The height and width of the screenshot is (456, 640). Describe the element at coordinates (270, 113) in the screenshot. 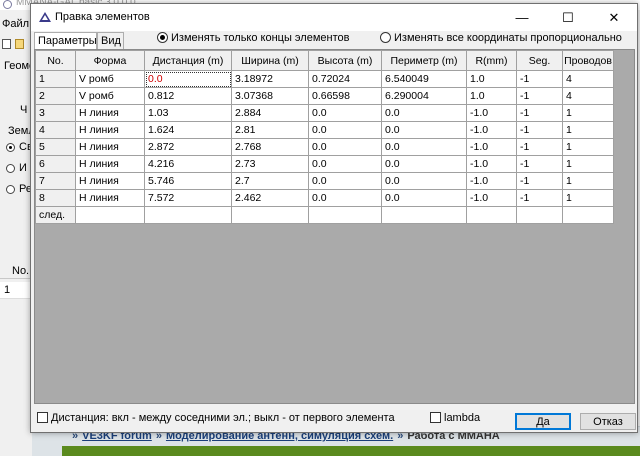

I see `cell-width: 2.884` at that location.